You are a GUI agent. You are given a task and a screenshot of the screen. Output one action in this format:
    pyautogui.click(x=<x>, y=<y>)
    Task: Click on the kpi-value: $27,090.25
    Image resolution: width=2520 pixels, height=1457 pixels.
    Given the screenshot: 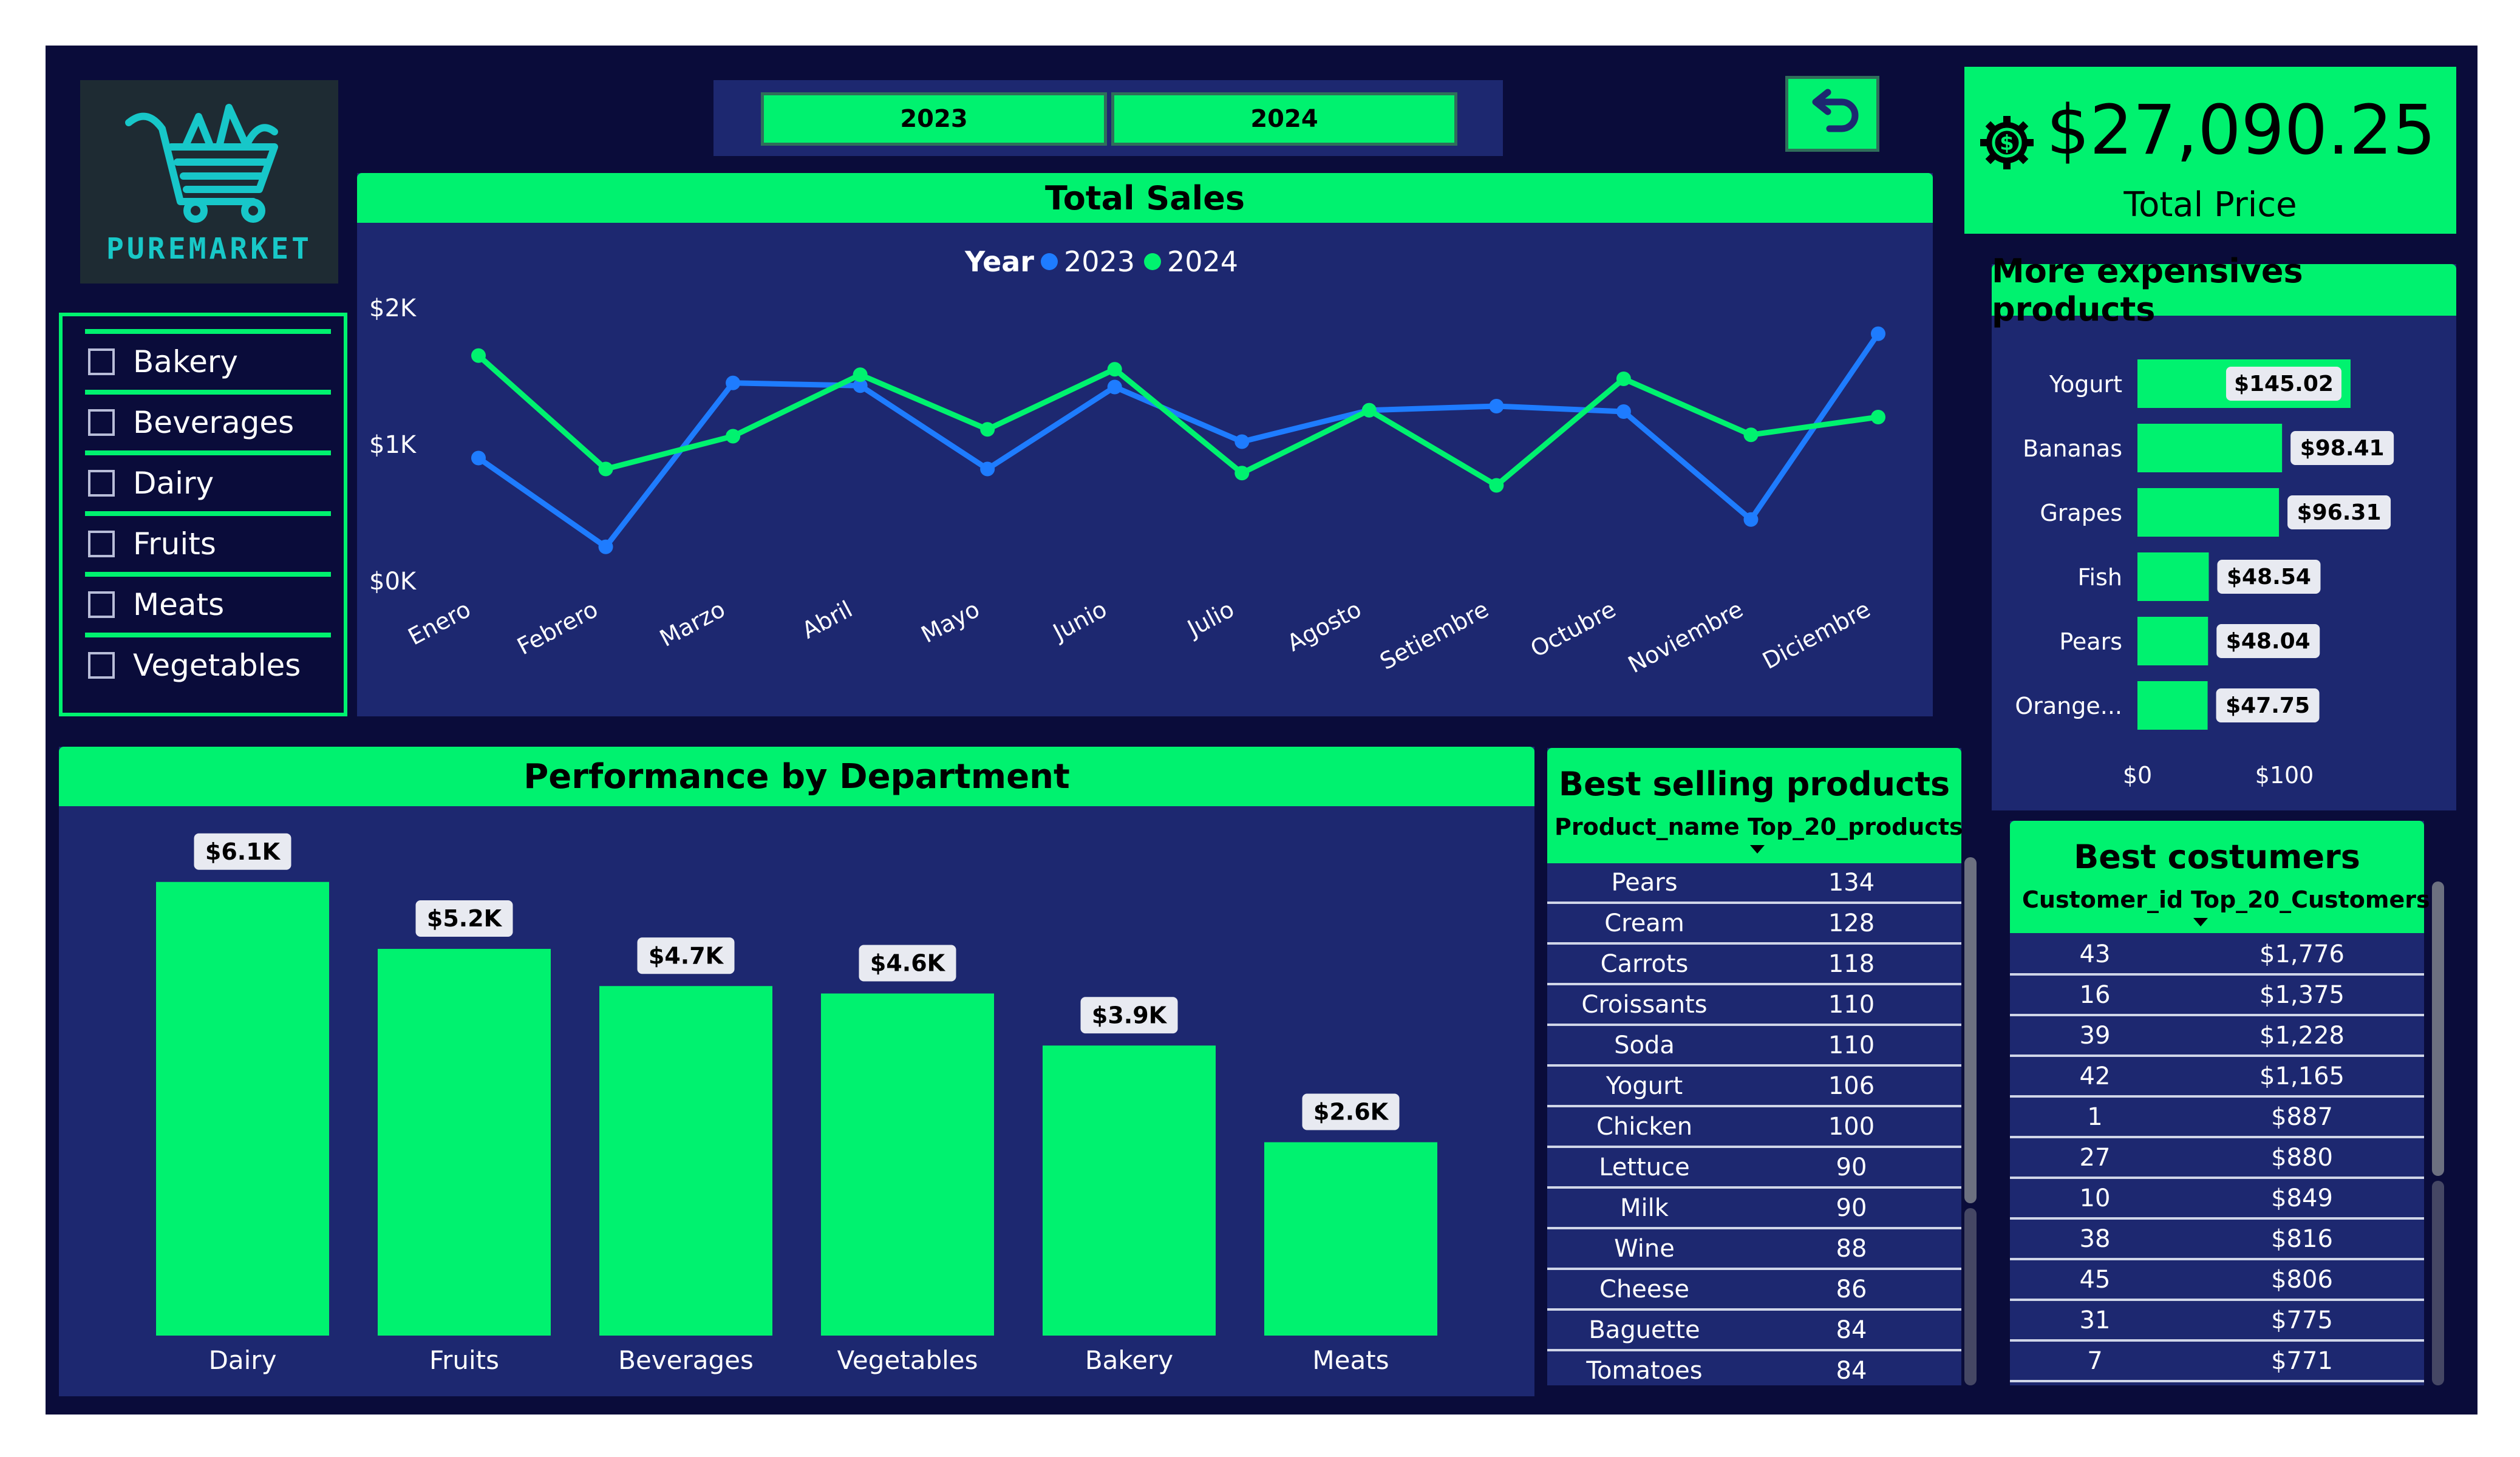 What is the action you would take?
    pyautogui.click(x=2241, y=130)
    